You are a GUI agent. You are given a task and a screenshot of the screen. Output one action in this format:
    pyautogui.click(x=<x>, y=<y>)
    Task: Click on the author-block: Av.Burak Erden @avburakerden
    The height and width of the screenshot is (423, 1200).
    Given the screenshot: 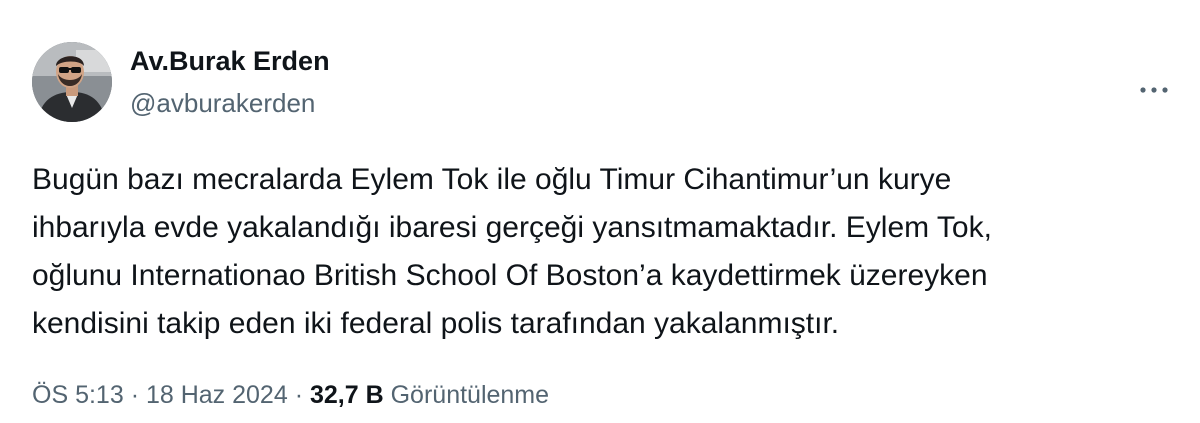 What is the action you would take?
    pyautogui.click(x=230, y=82)
    